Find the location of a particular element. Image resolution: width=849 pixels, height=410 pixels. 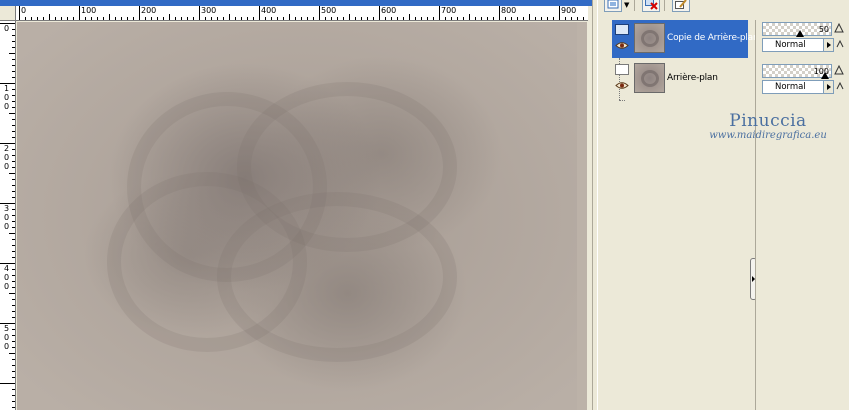

ruler-label: 400 is located at coordinates (269, 10).